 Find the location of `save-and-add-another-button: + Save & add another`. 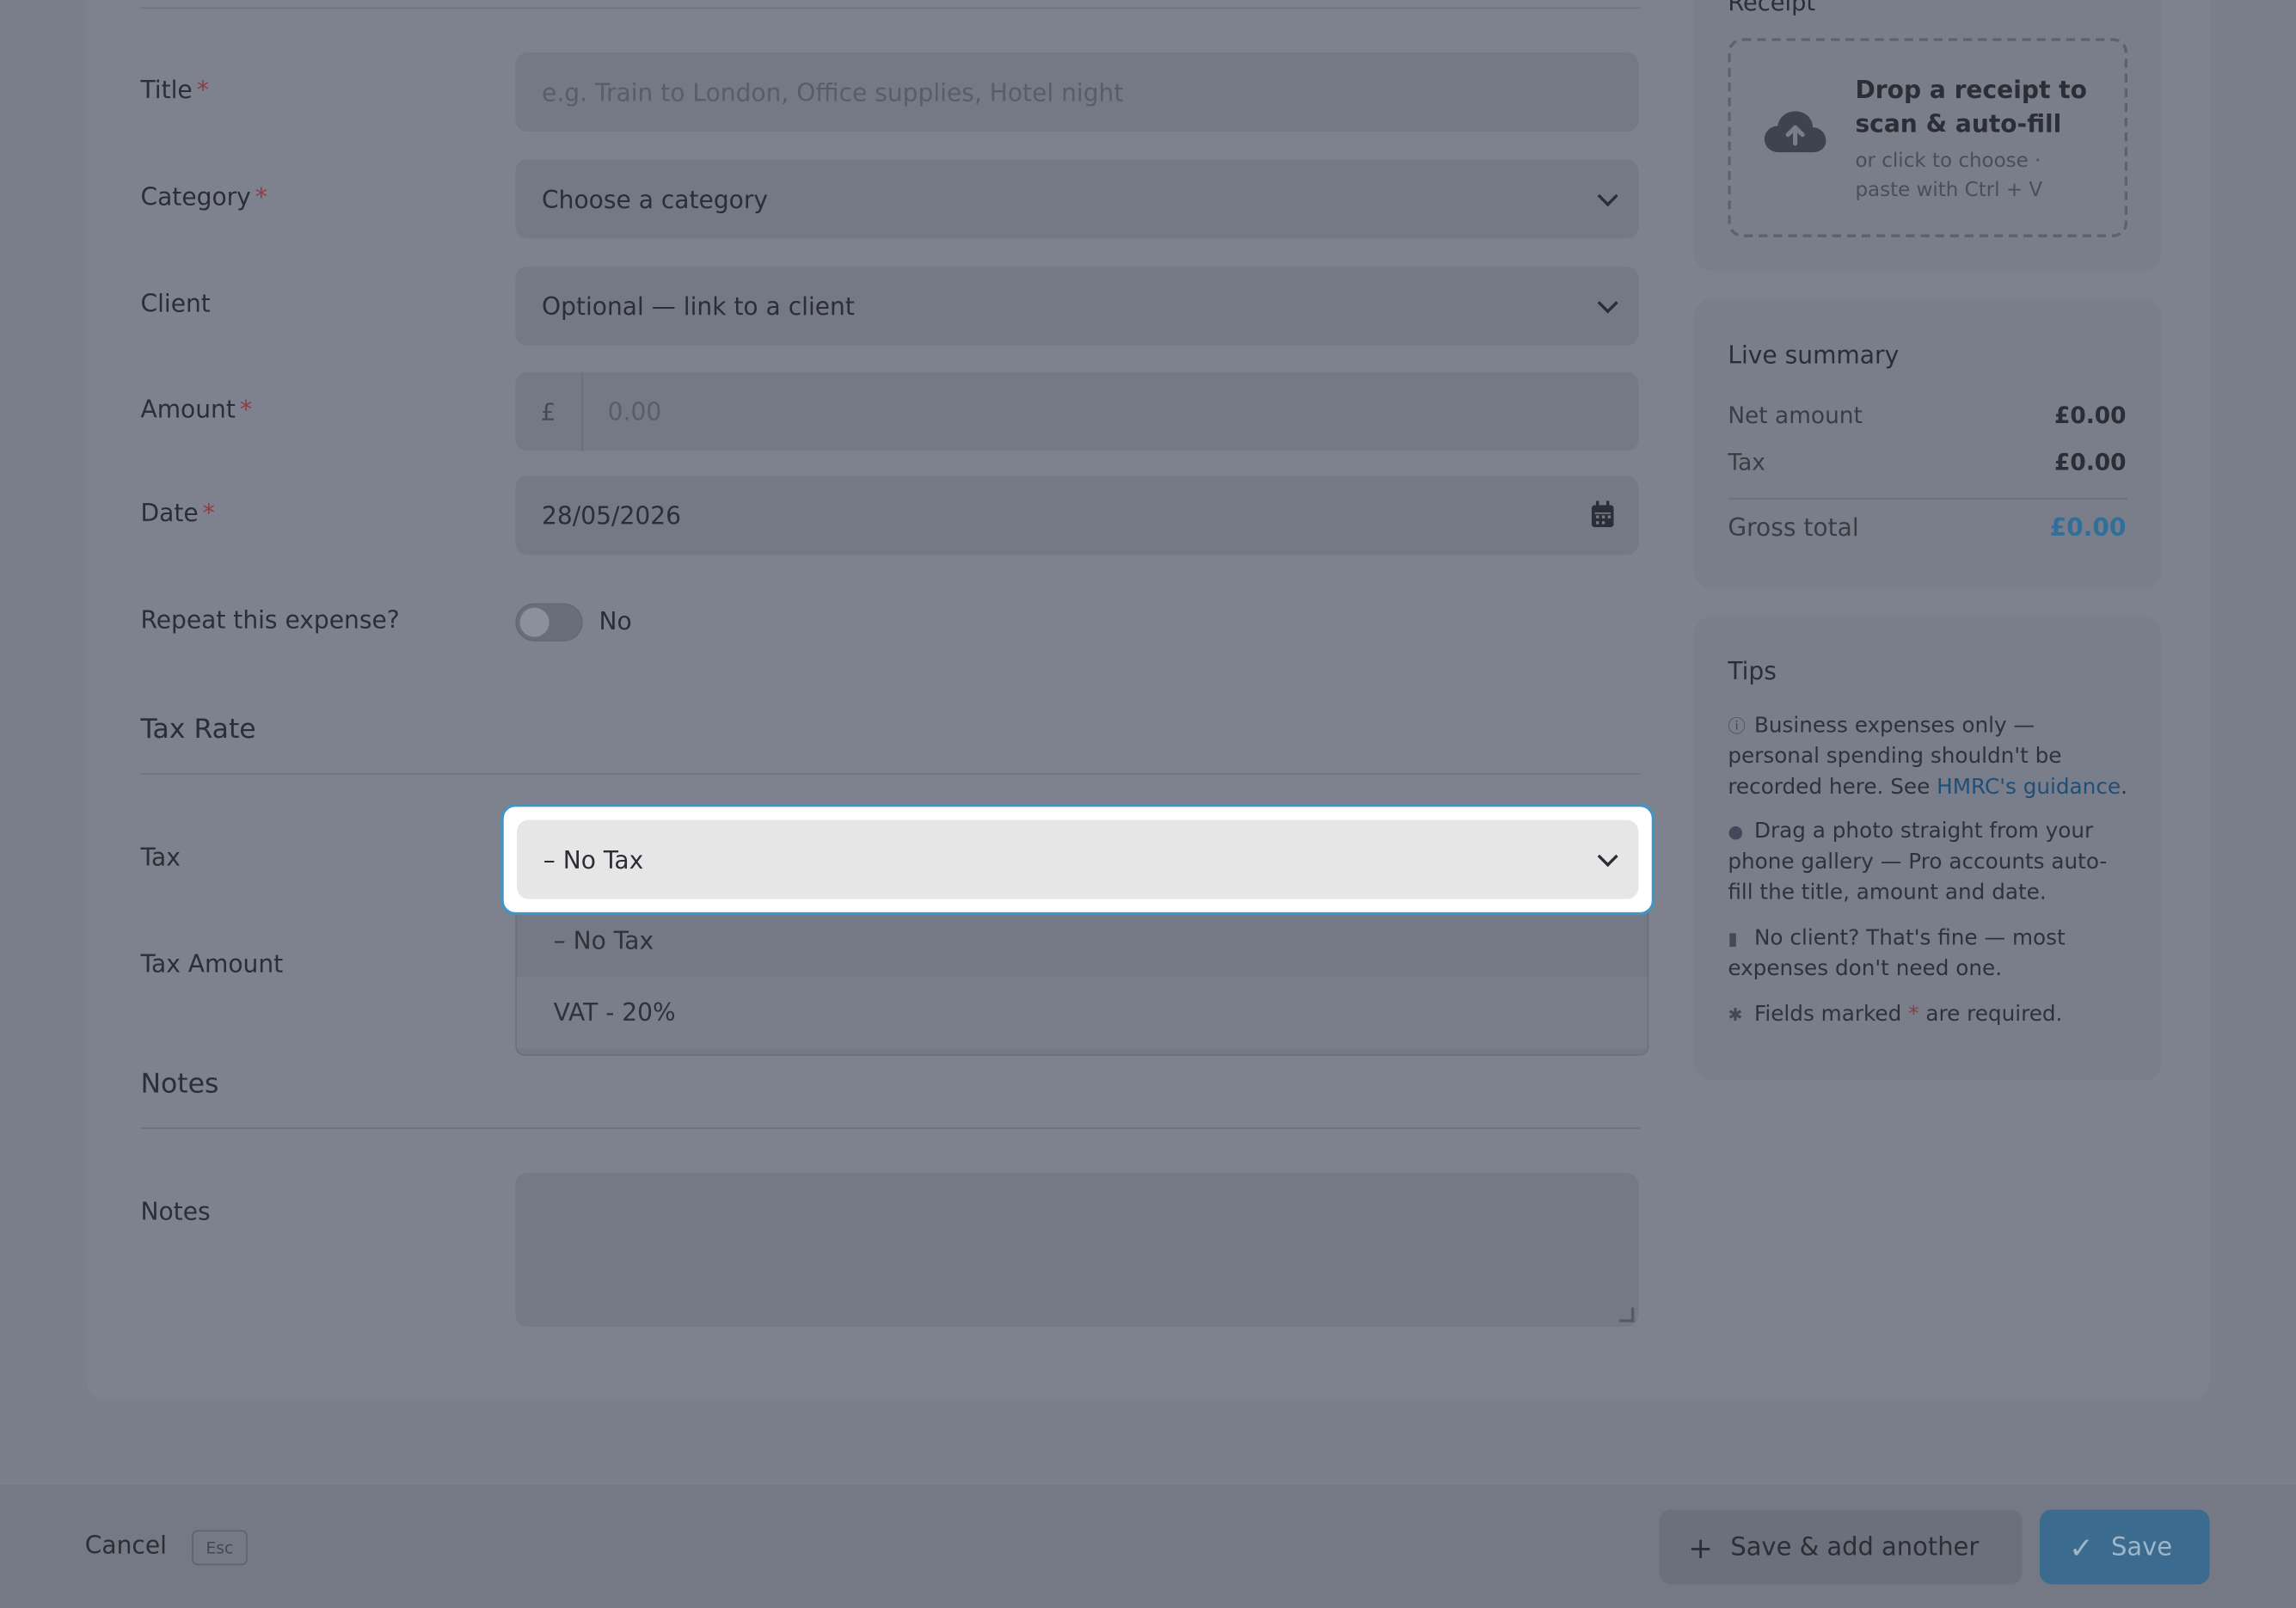

save-and-add-another-button: + Save & add another is located at coordinates (1841, 1547).